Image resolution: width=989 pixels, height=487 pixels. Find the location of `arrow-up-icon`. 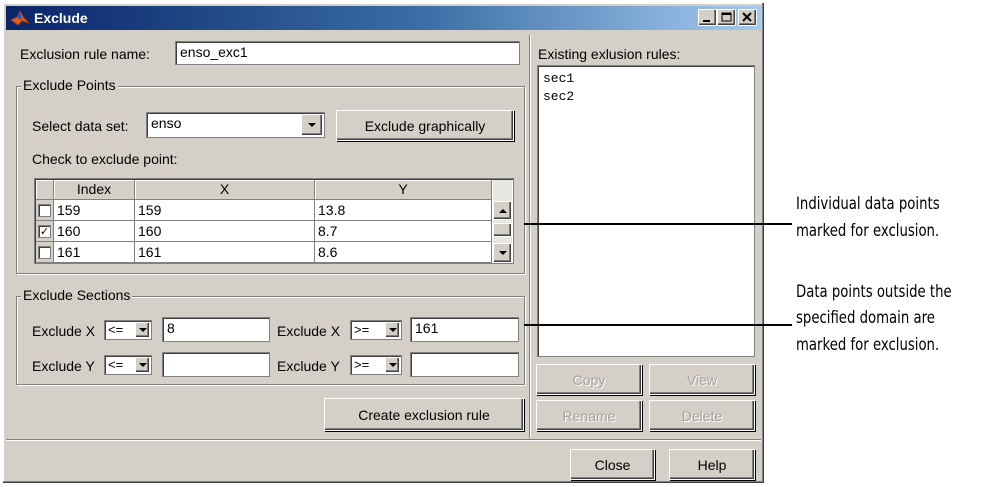

arrow-up-icon is located at coordinates (502, 210).